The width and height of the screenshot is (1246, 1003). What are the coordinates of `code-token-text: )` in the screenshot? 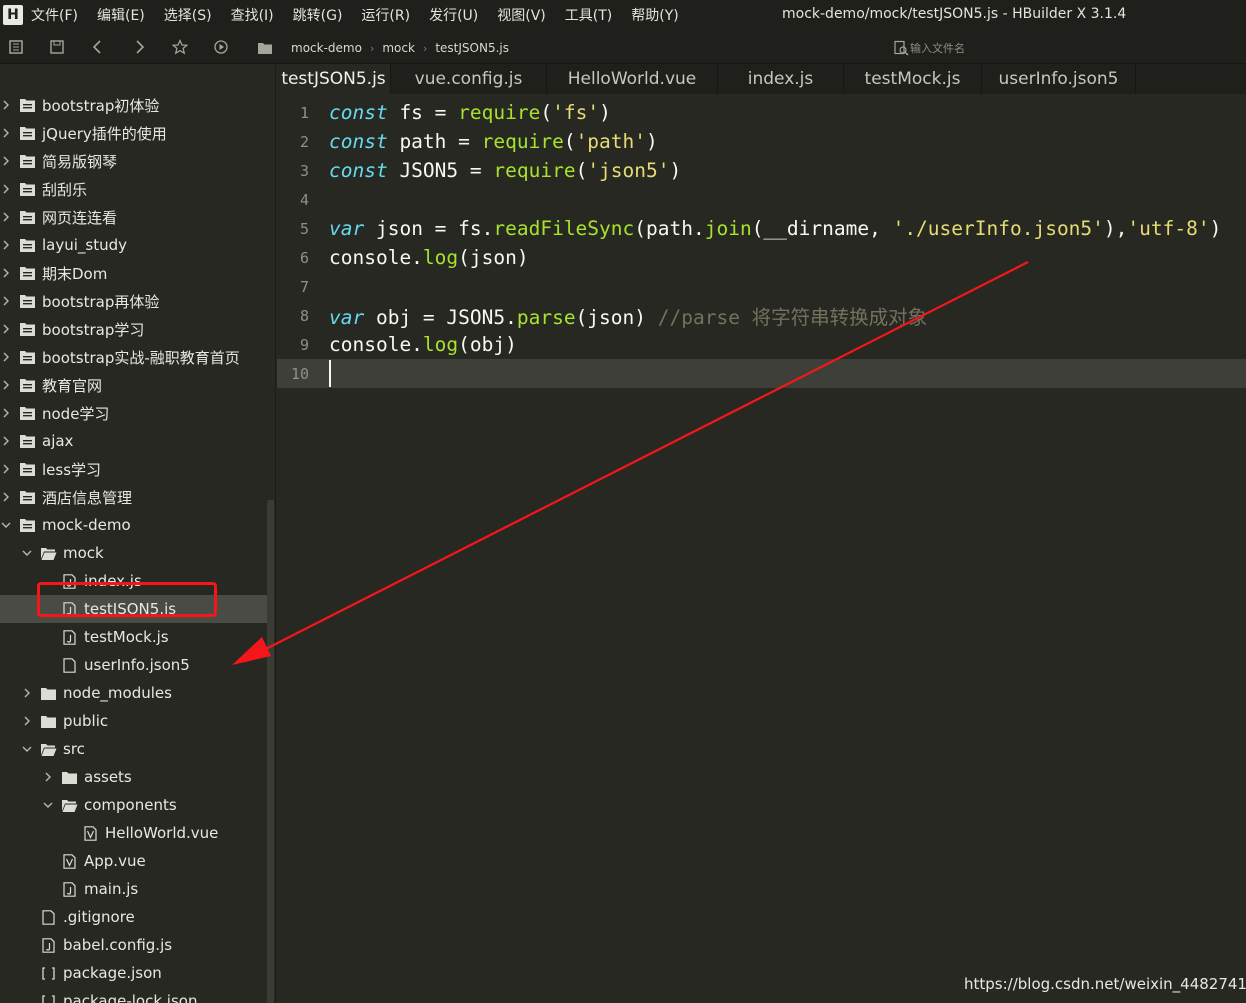 It's located at (652, 141).